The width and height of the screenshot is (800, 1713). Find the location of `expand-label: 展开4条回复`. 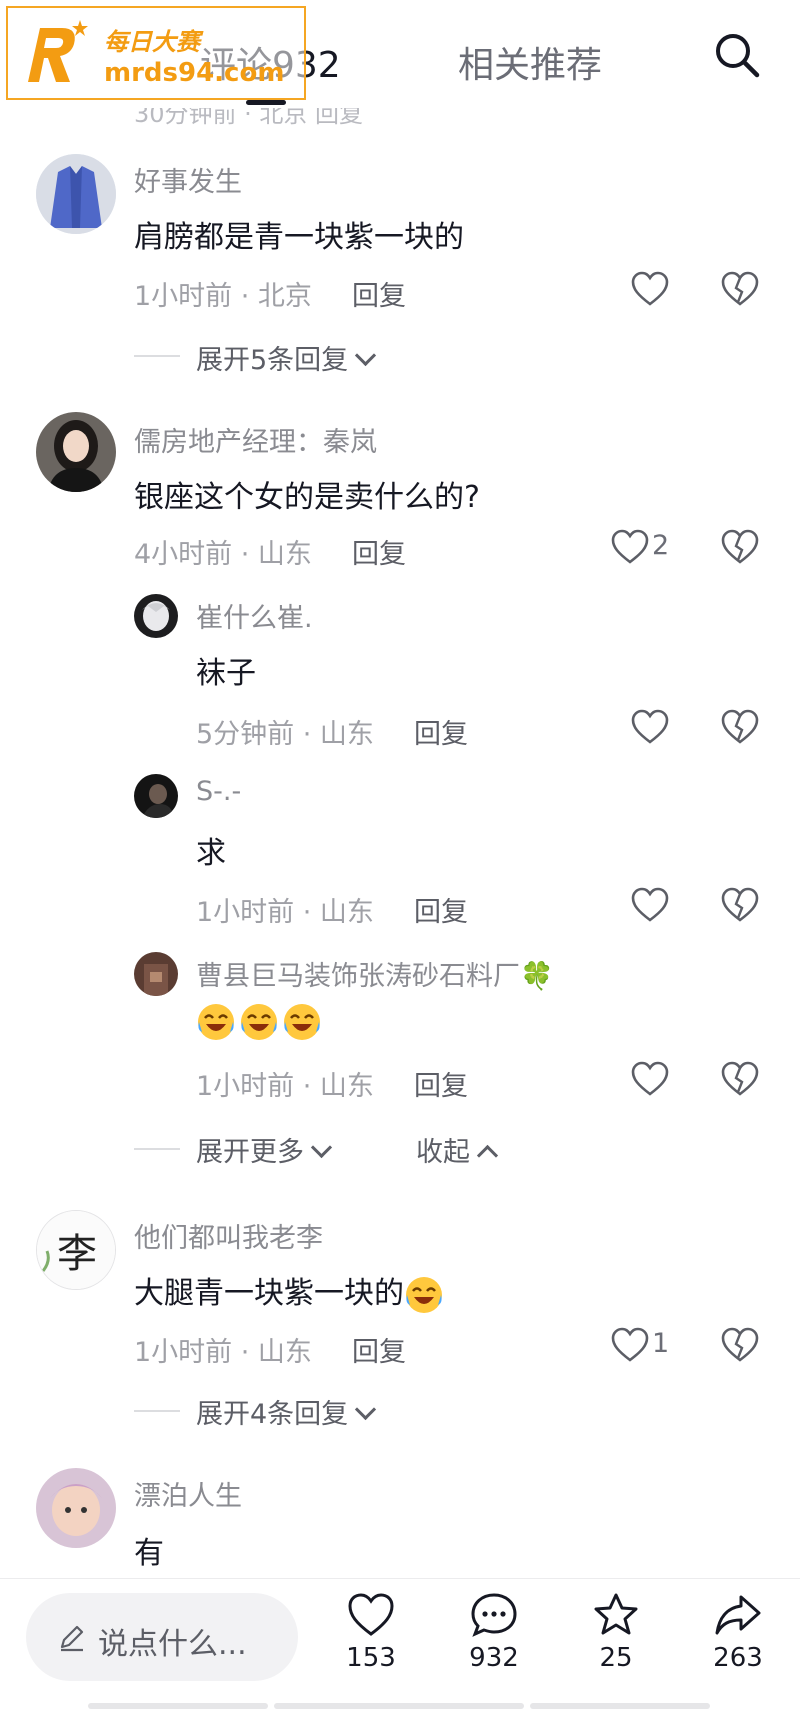

expand-label: 展开4条回复 is located at coordinates (272, 1414).